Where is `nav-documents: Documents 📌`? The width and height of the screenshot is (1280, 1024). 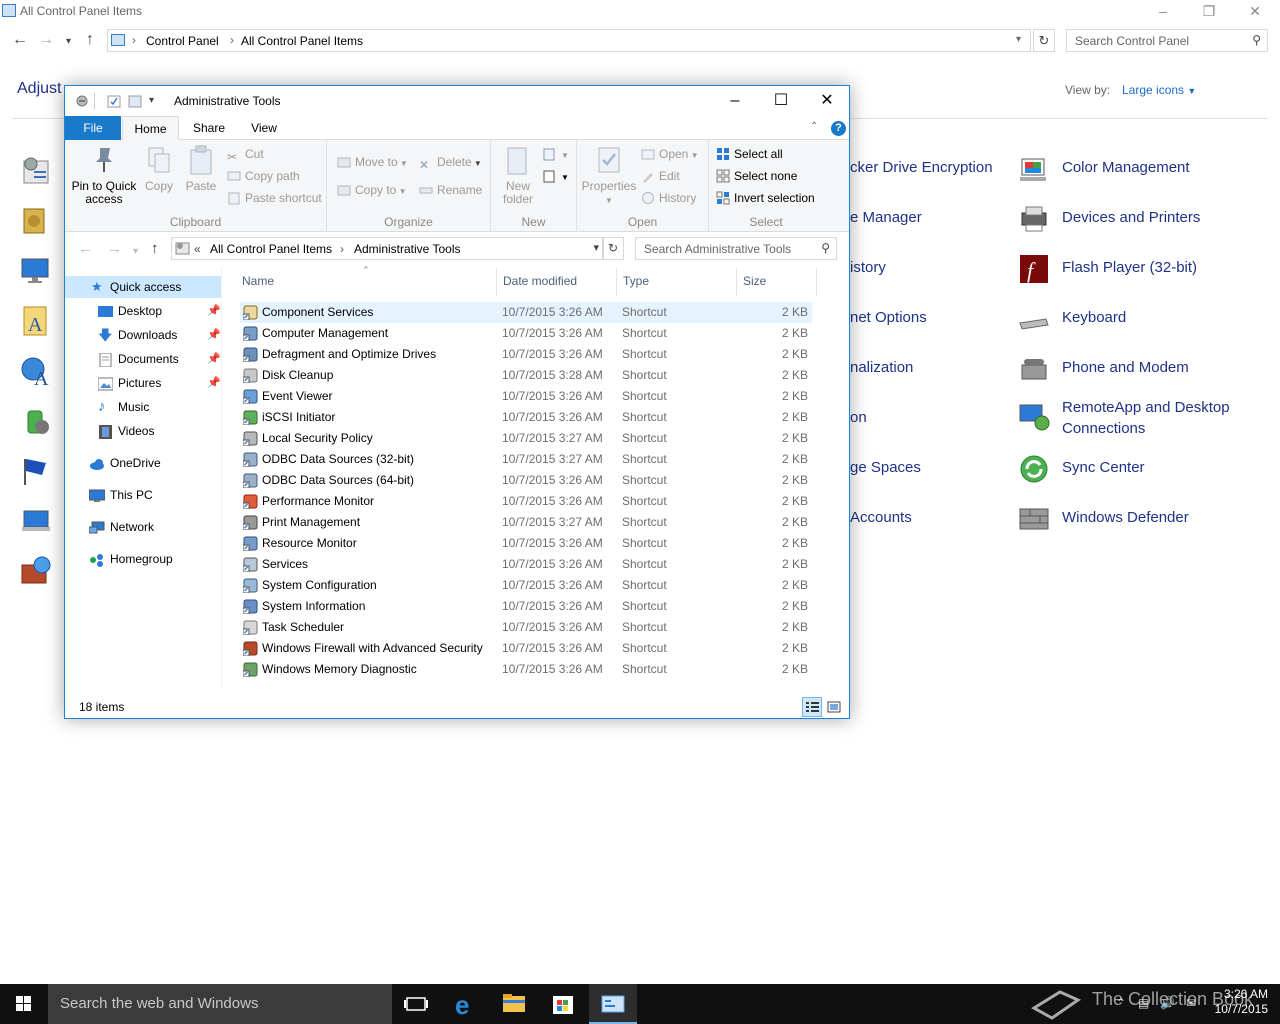
nav-documents: Documents 📌 is located at coordinates (143, 359).